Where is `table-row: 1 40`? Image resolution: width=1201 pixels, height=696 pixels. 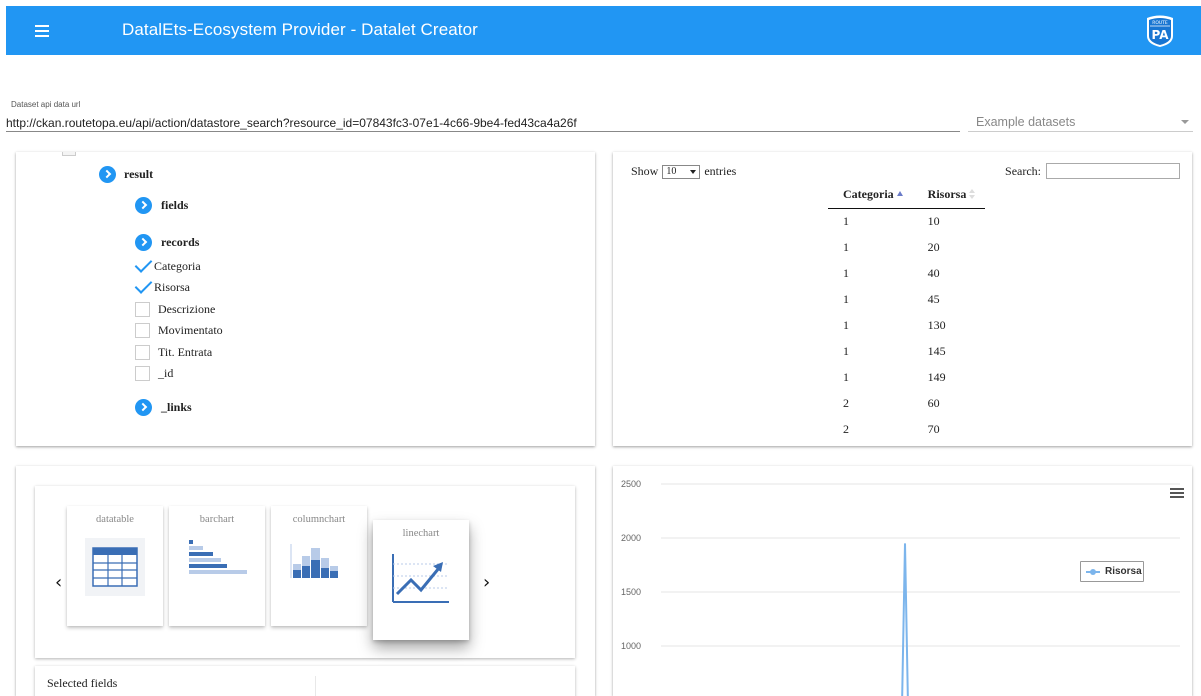
table-row: 1 40 is located at coordinates (906, 273).